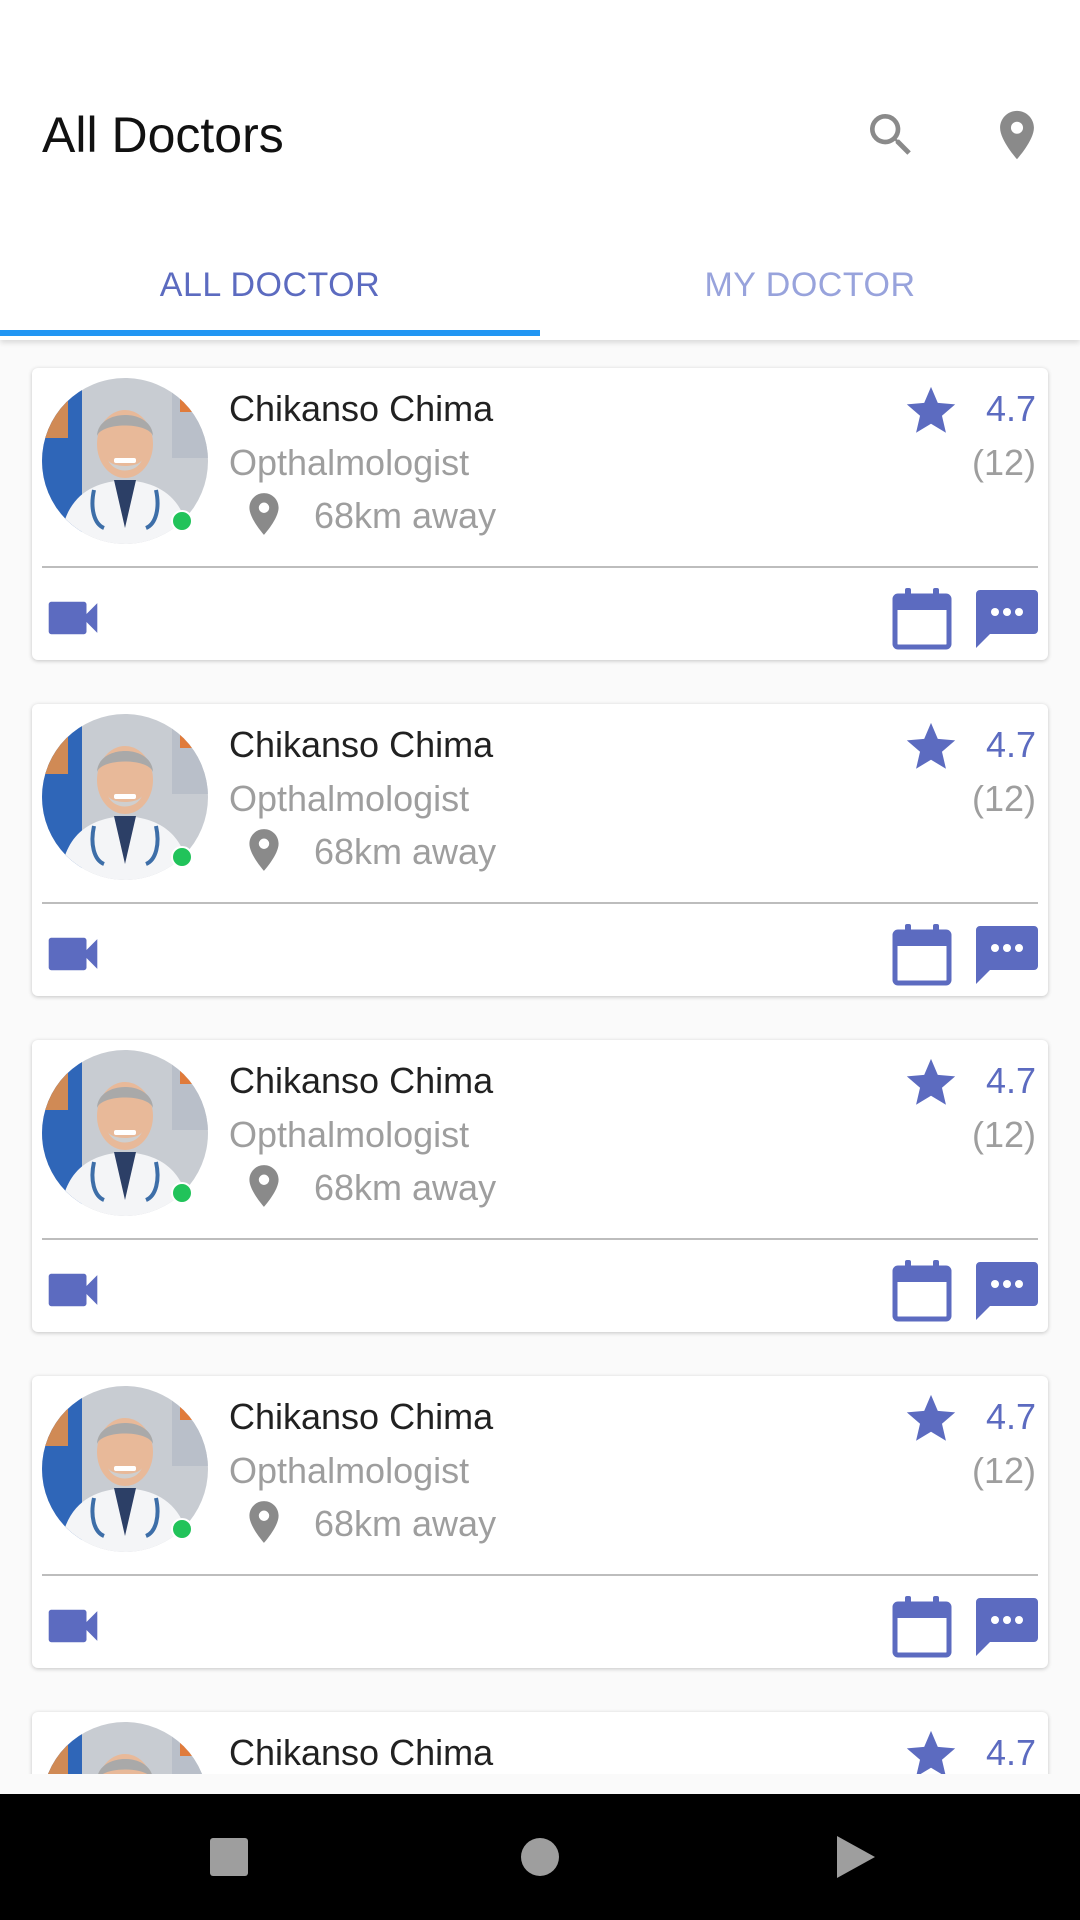 This screenshot has height=1920, width=1080. I want to click on recent-apps-button, so click(229, 1857).